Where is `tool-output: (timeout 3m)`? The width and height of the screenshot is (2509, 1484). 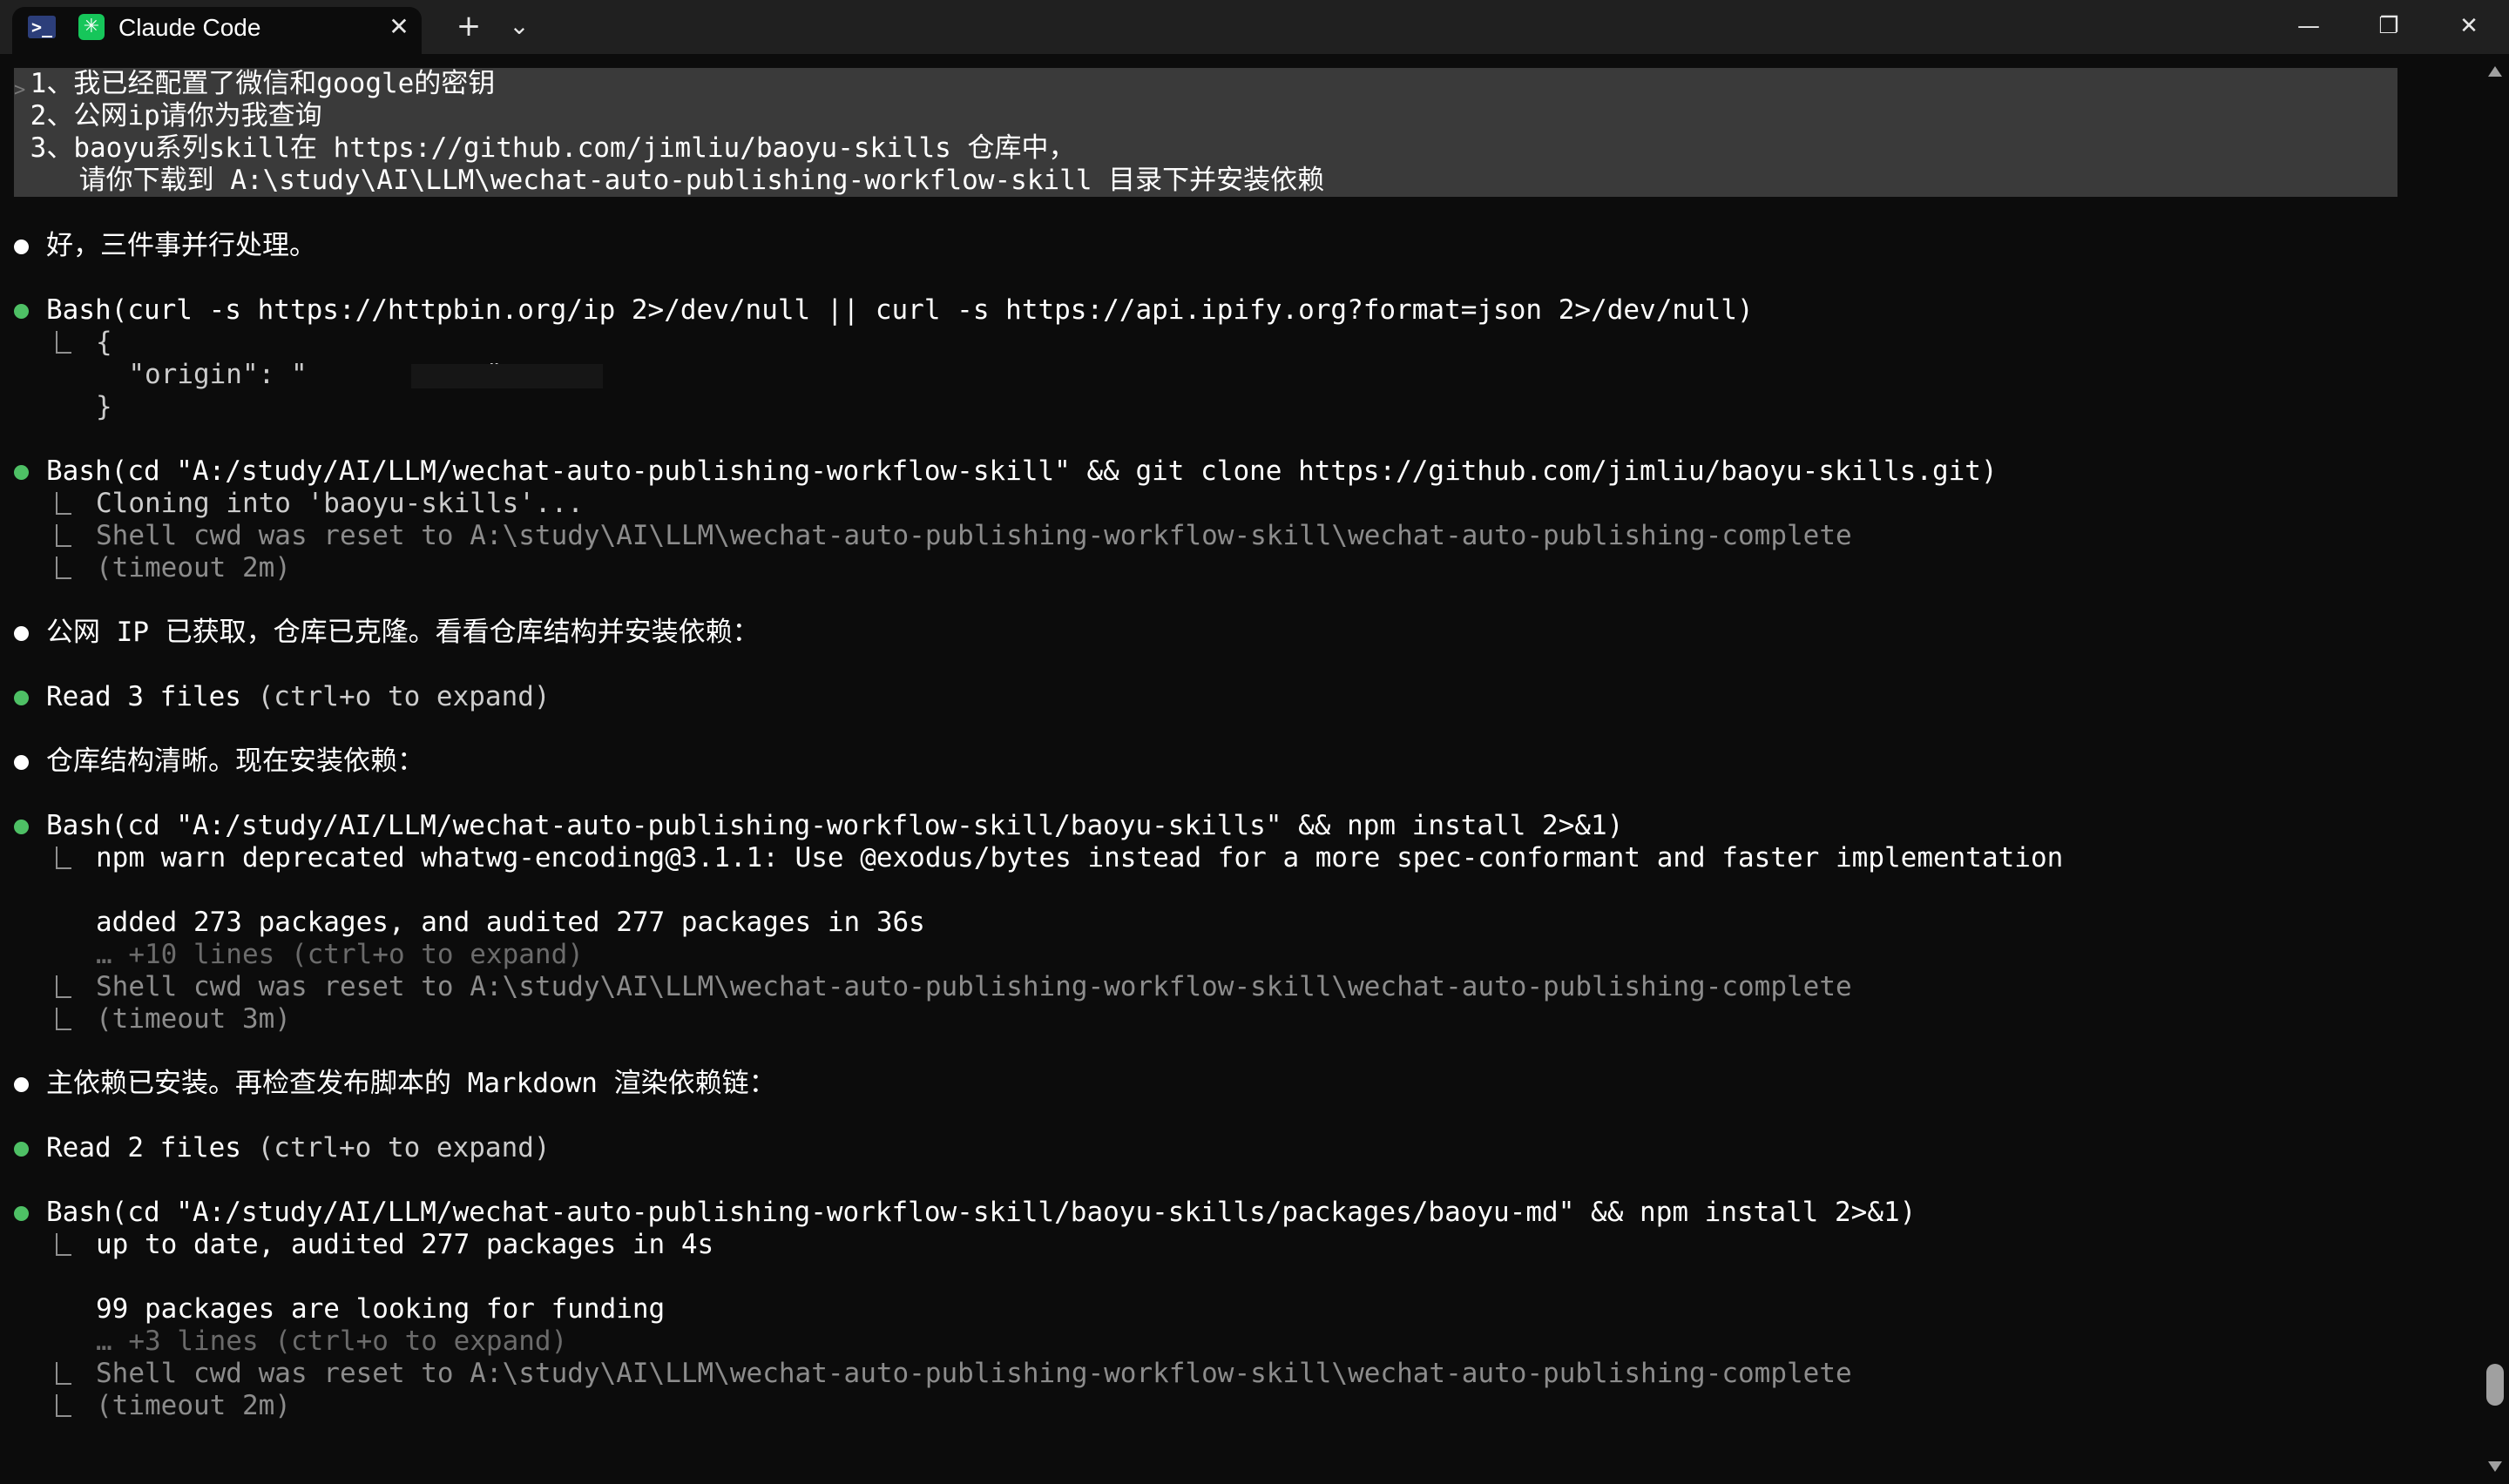
tool-output: (timeout 3m) is located at coordinates (193, 1019).